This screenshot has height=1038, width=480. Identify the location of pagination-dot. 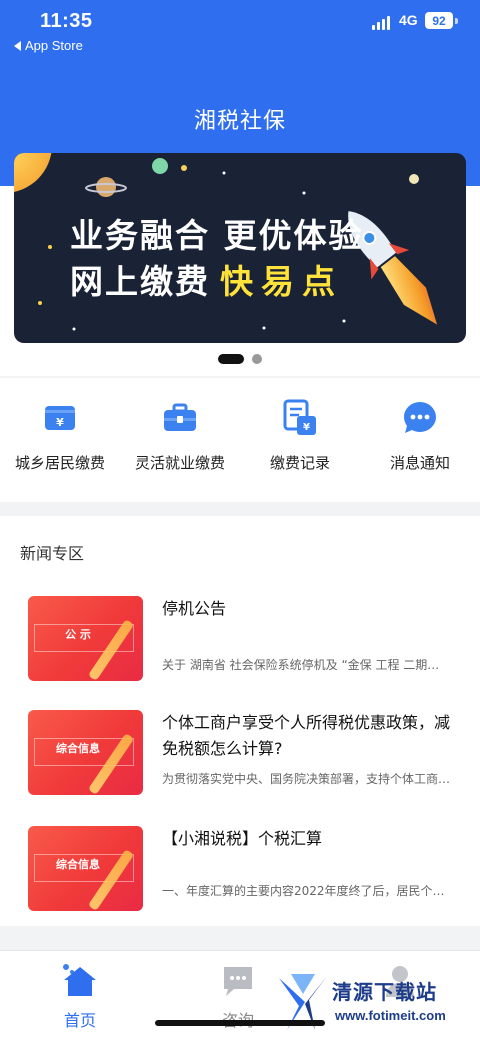
(257, 359).